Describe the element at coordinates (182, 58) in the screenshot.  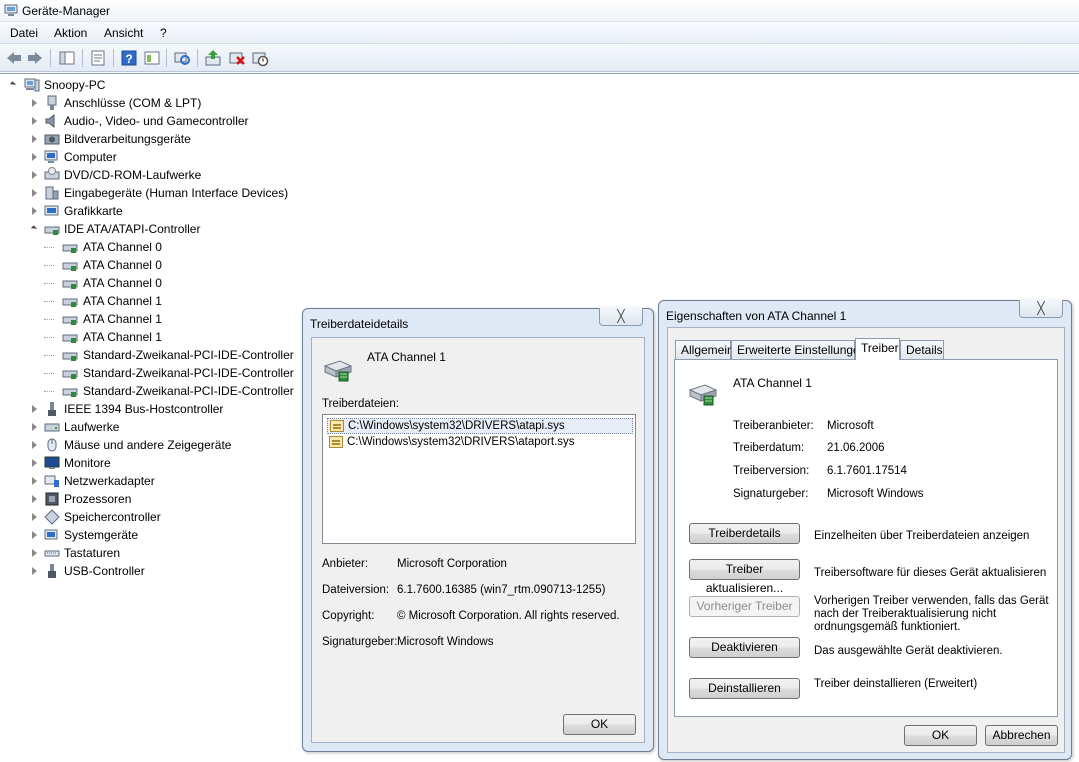
I see `scan-hardware-icon` at that location.